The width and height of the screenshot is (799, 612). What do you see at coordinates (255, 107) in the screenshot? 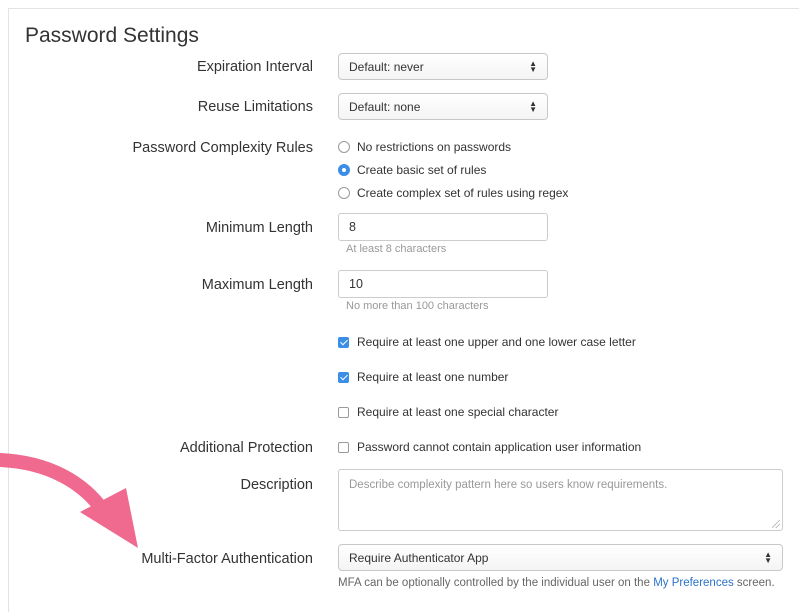
I see `reuse-limitations-label: Reuse Limitations` at bounding box center [255, 107].